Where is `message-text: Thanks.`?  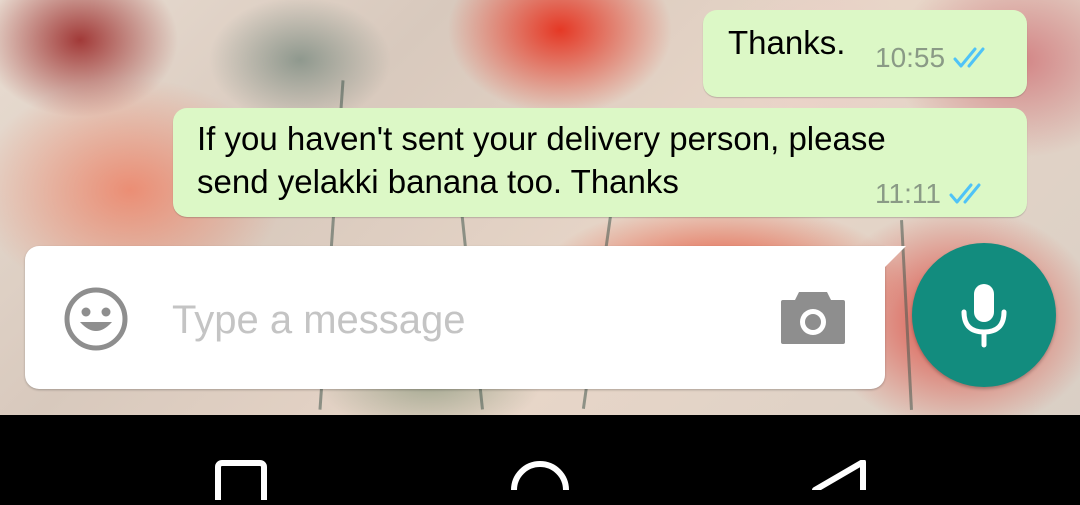
message-text: Thanks. is located at coordinates (787, 42).